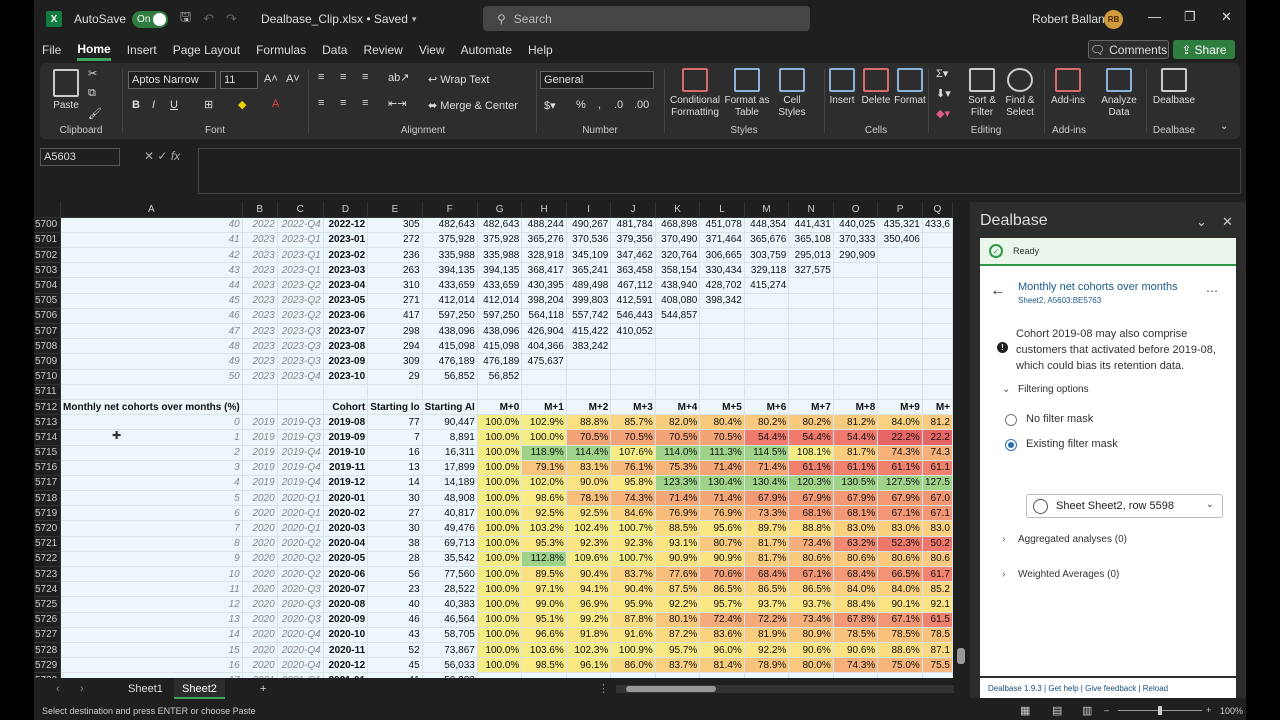 This screenshot has width=1280, height=720. Describe the element at coordinates (633, 635) in the screenshot. I see `cell: 91.6%` at that location.